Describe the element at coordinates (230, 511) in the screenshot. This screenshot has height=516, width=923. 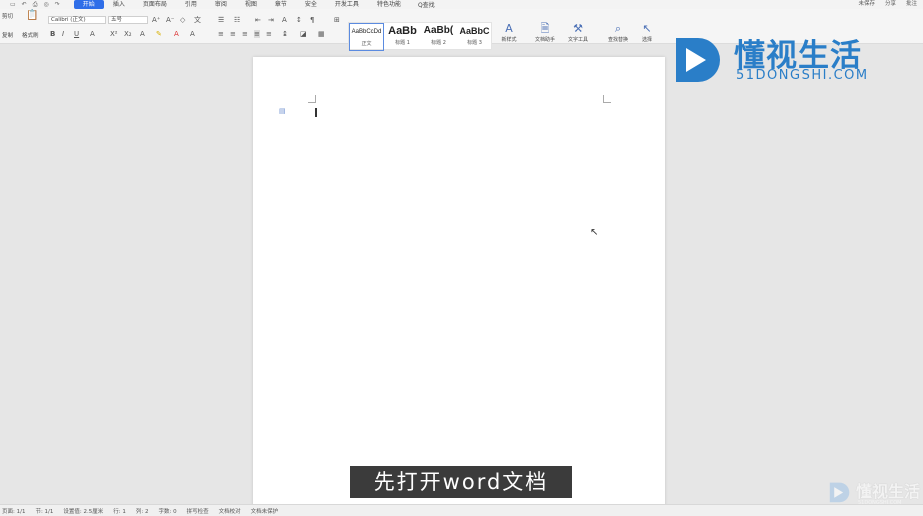
I see `status-proofread: 文档校对` at that location.